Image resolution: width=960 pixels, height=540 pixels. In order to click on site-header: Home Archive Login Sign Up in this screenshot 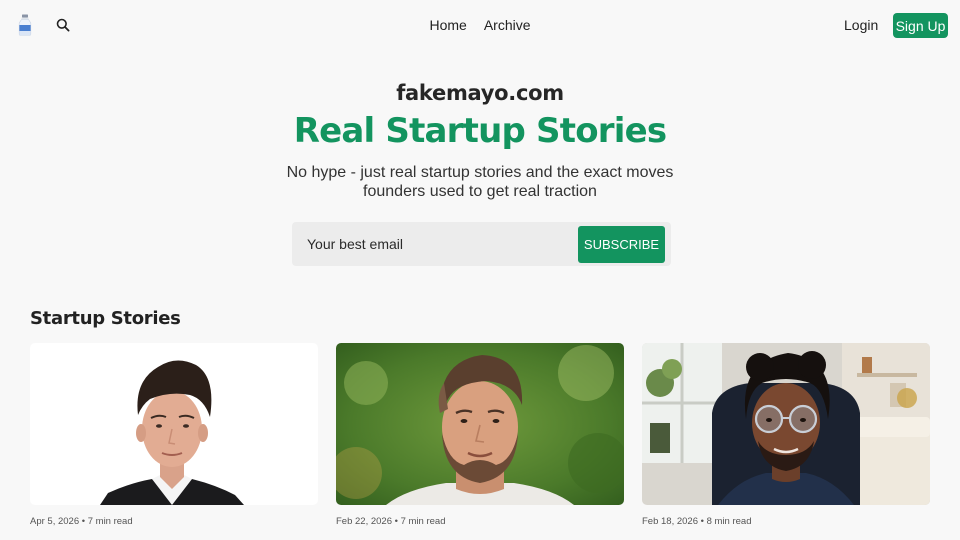, I will do `click(480, 26)`.